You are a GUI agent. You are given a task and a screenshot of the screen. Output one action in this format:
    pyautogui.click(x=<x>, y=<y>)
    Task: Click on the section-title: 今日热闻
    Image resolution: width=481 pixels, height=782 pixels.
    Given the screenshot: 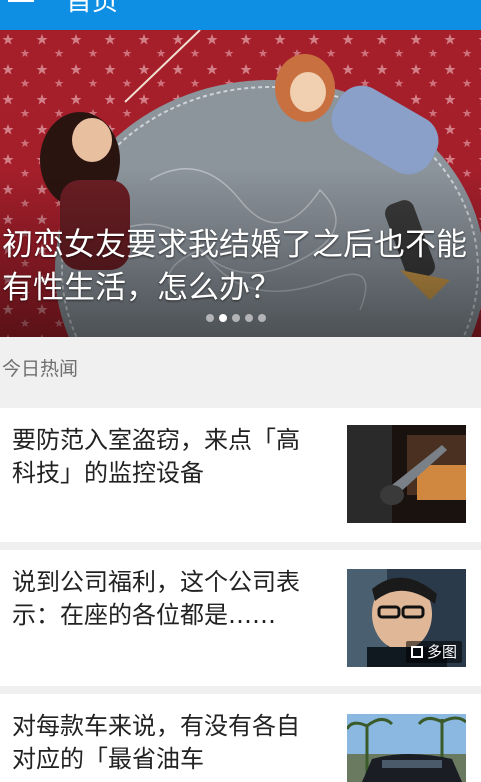 What is the action you would take?
    pyautogui.click(x=40, y=369)
    